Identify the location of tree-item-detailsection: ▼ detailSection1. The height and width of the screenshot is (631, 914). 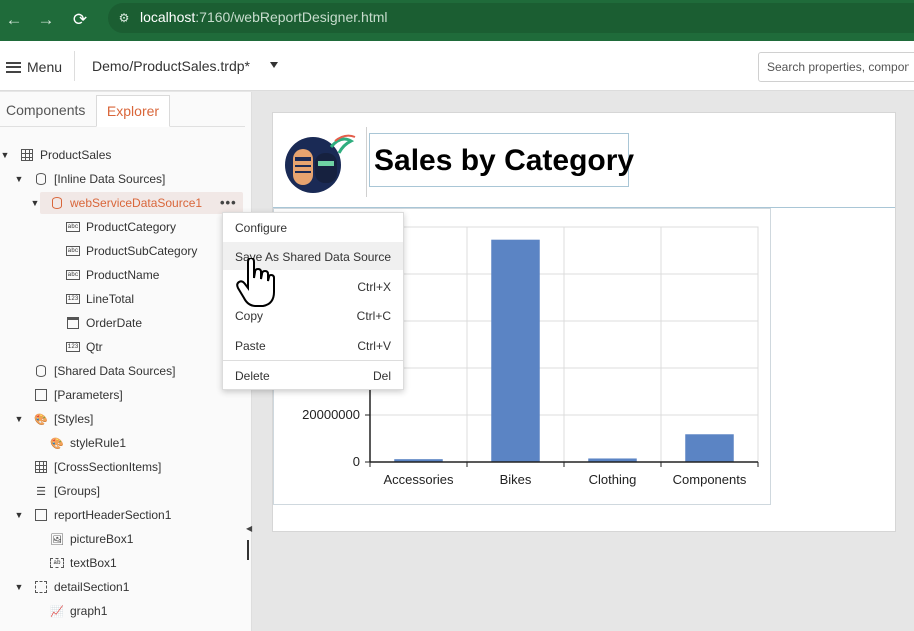
(72, 587).